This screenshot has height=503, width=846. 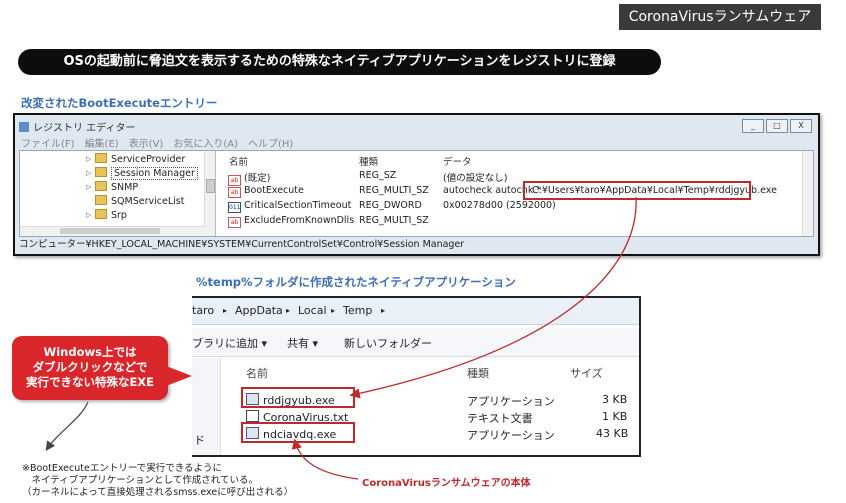 I want to click on registry-to-file-arrow, so click(x=493, y=297).